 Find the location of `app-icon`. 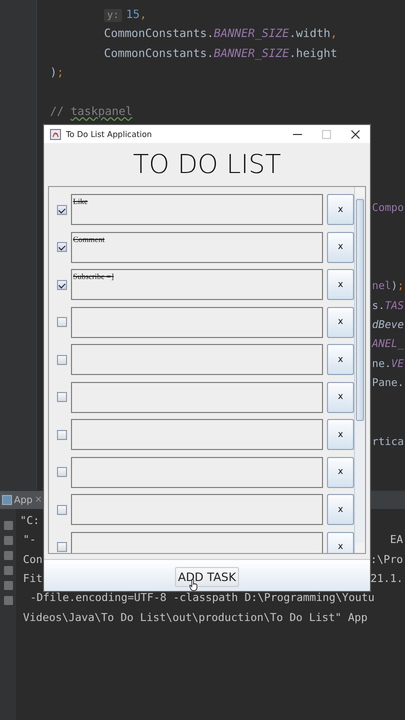

app-icon is located at coordinates (55, 134).